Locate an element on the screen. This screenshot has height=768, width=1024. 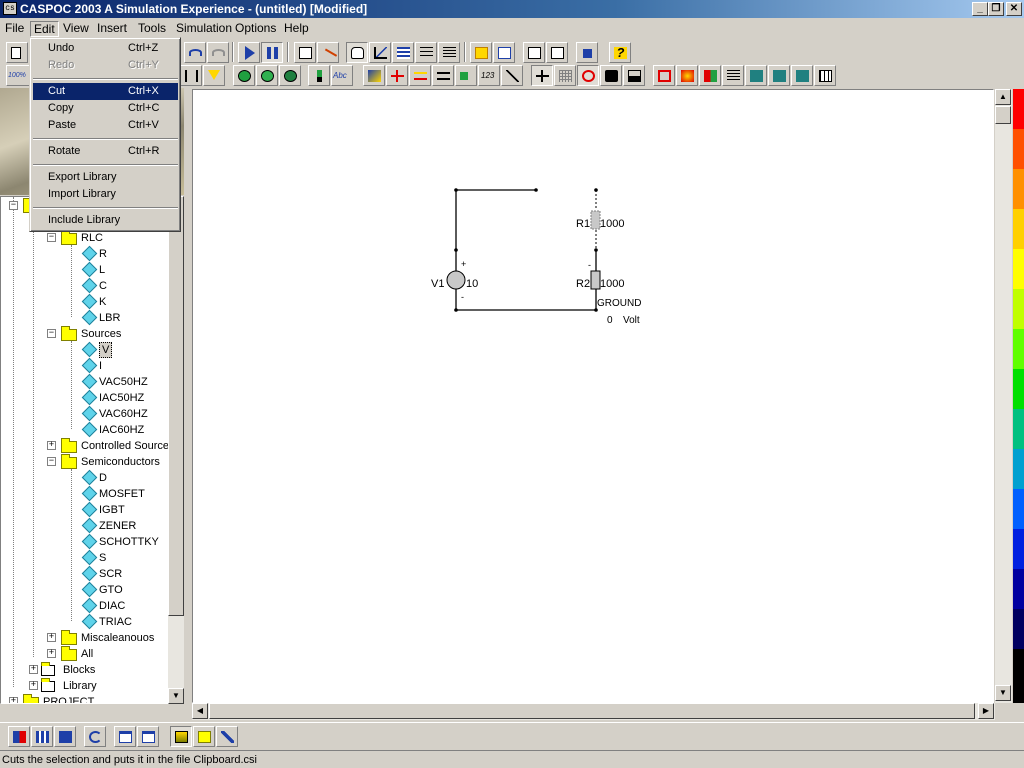
canvas-horizontal-scrollbar: ◀ ▶ is located at coordinates (593, 711).